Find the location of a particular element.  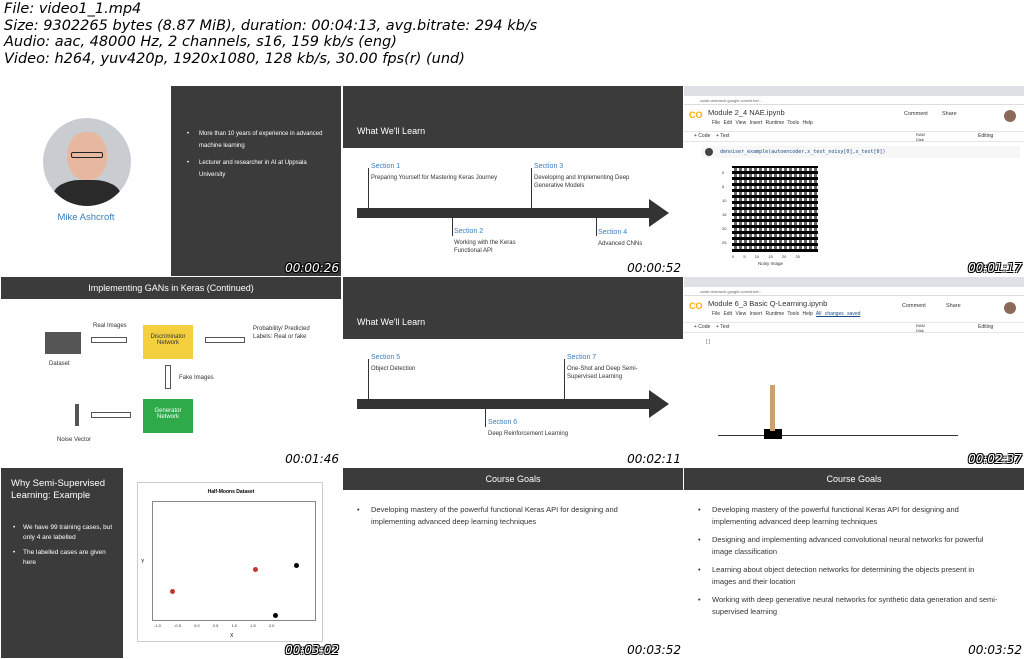

file-line: File: video1_1.mp4 is located at coordinates (73, 9).